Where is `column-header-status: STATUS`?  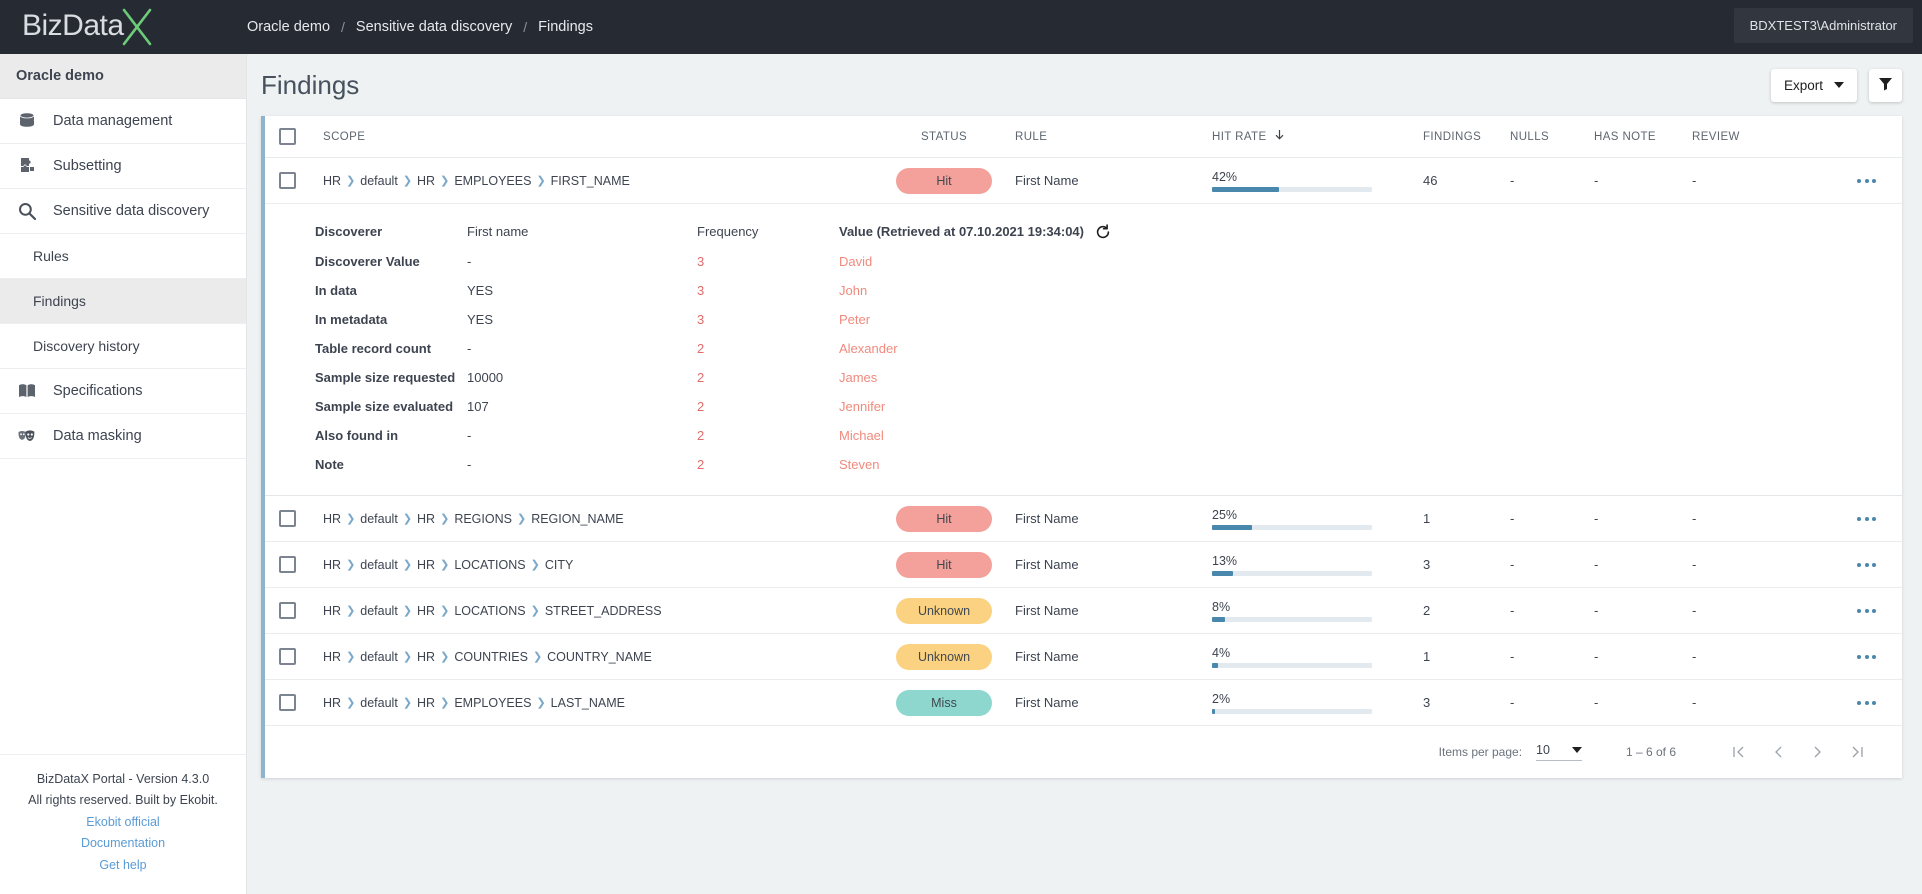 column-header-status: STATUS is located at coordinates (944, 137).